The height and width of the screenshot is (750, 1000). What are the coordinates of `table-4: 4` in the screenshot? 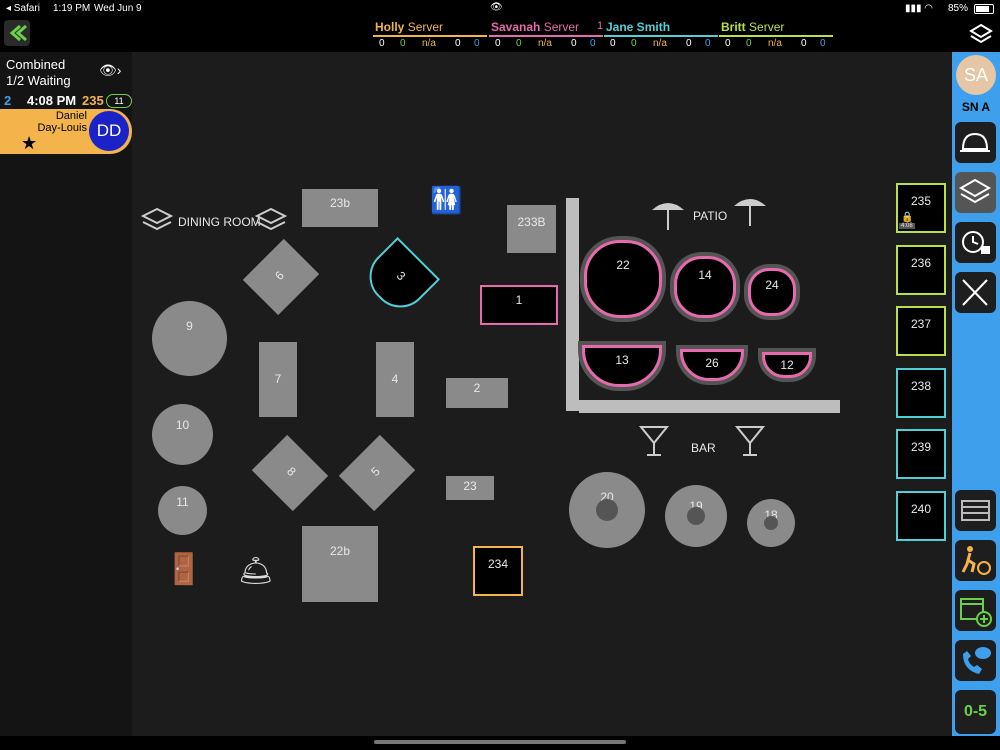 It's located at (395, 379).